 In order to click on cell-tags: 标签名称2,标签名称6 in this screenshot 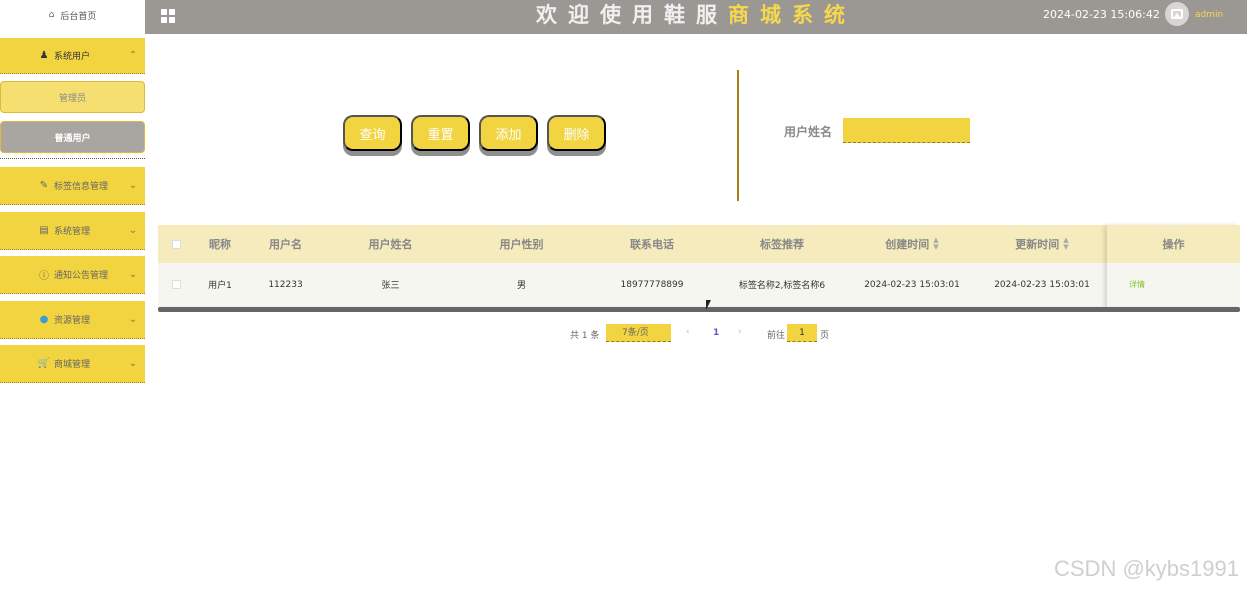, I will do `click(782, 286)`.